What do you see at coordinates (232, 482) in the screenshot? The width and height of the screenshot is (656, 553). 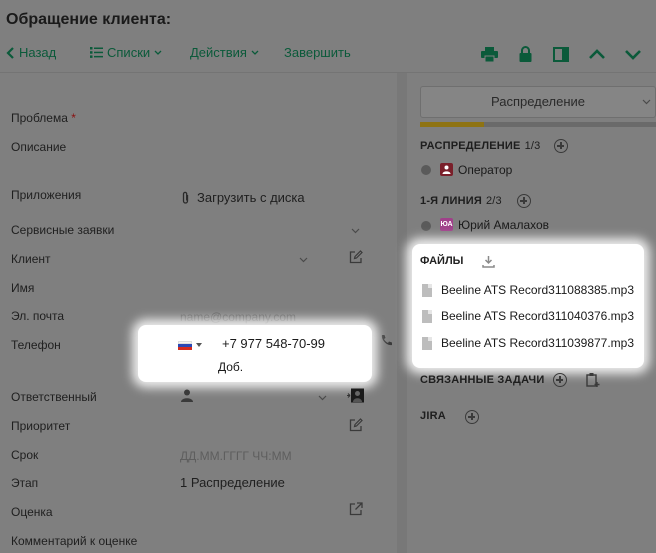 I see `stage-value: 1 Распределение` at bounding box center [232, 482].